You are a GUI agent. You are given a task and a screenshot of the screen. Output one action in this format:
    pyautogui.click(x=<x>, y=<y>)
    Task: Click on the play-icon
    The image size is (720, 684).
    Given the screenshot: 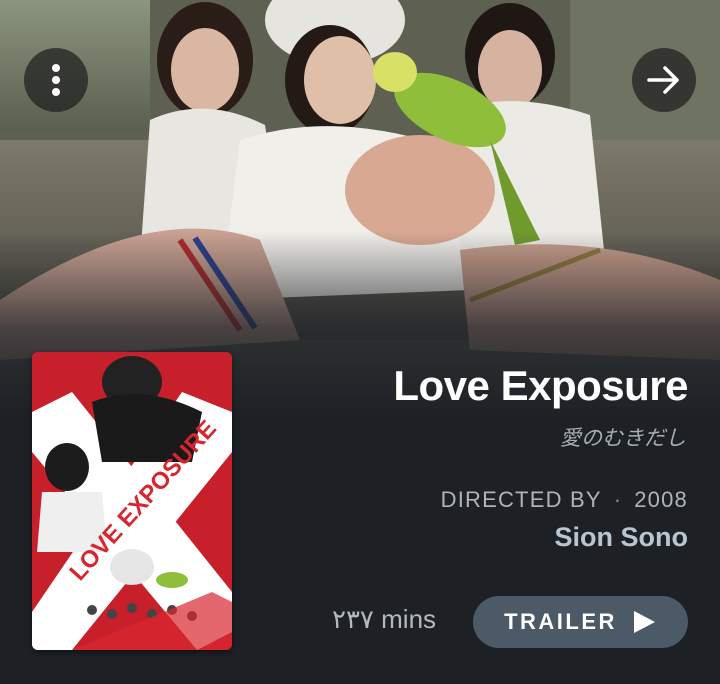 What is the action you would take?
    pyautogui.click(x=644, y=622)
    